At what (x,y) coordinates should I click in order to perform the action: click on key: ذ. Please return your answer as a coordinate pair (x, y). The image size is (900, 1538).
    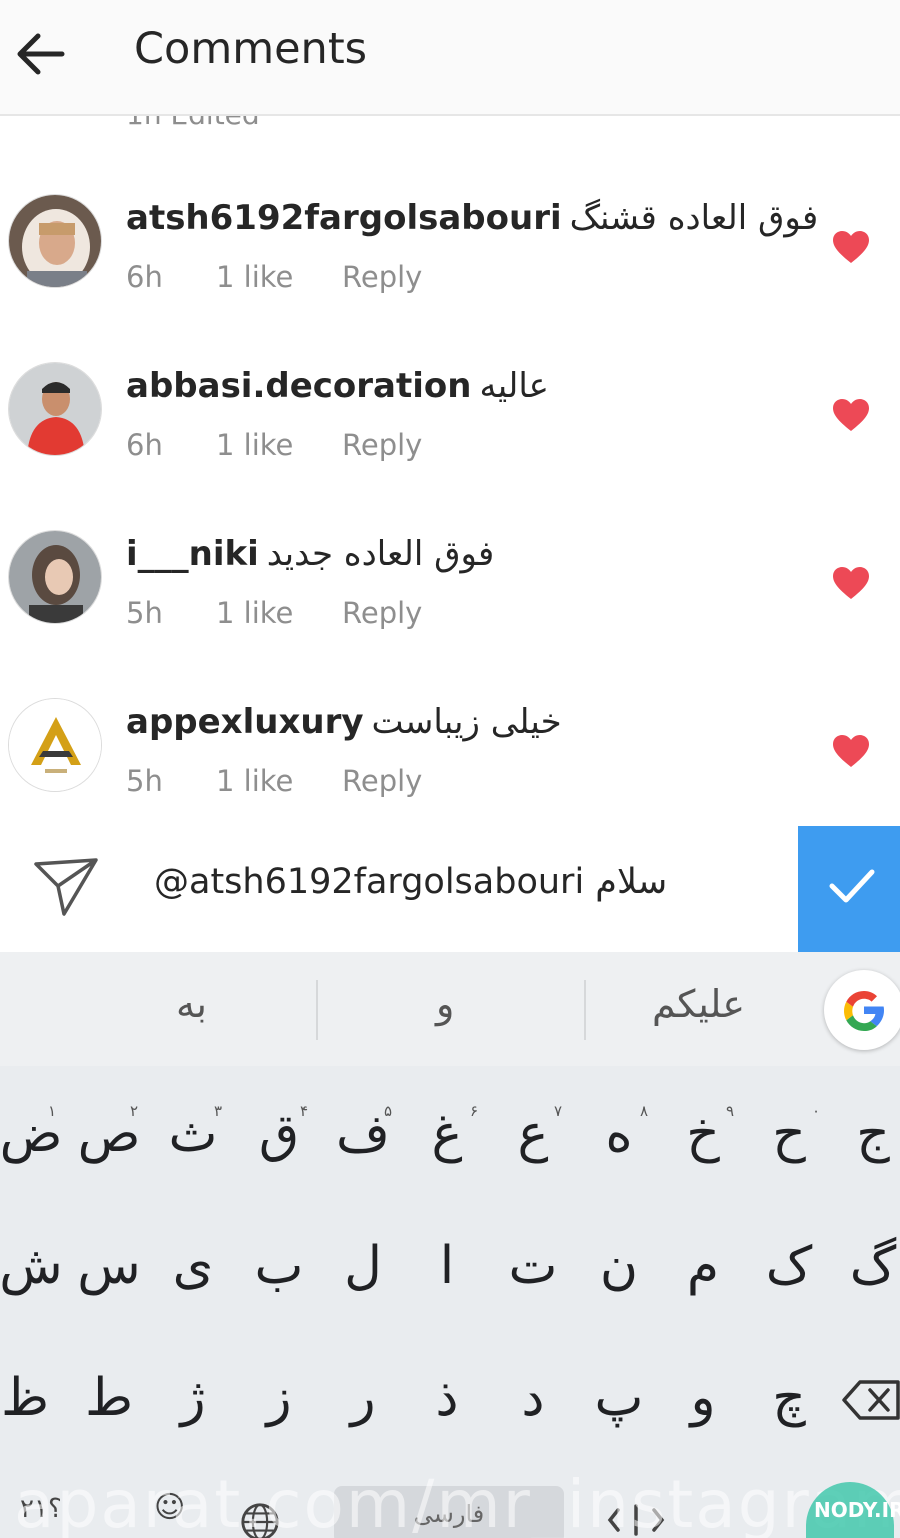
    Looking at the image, I should click on (447, 1398).